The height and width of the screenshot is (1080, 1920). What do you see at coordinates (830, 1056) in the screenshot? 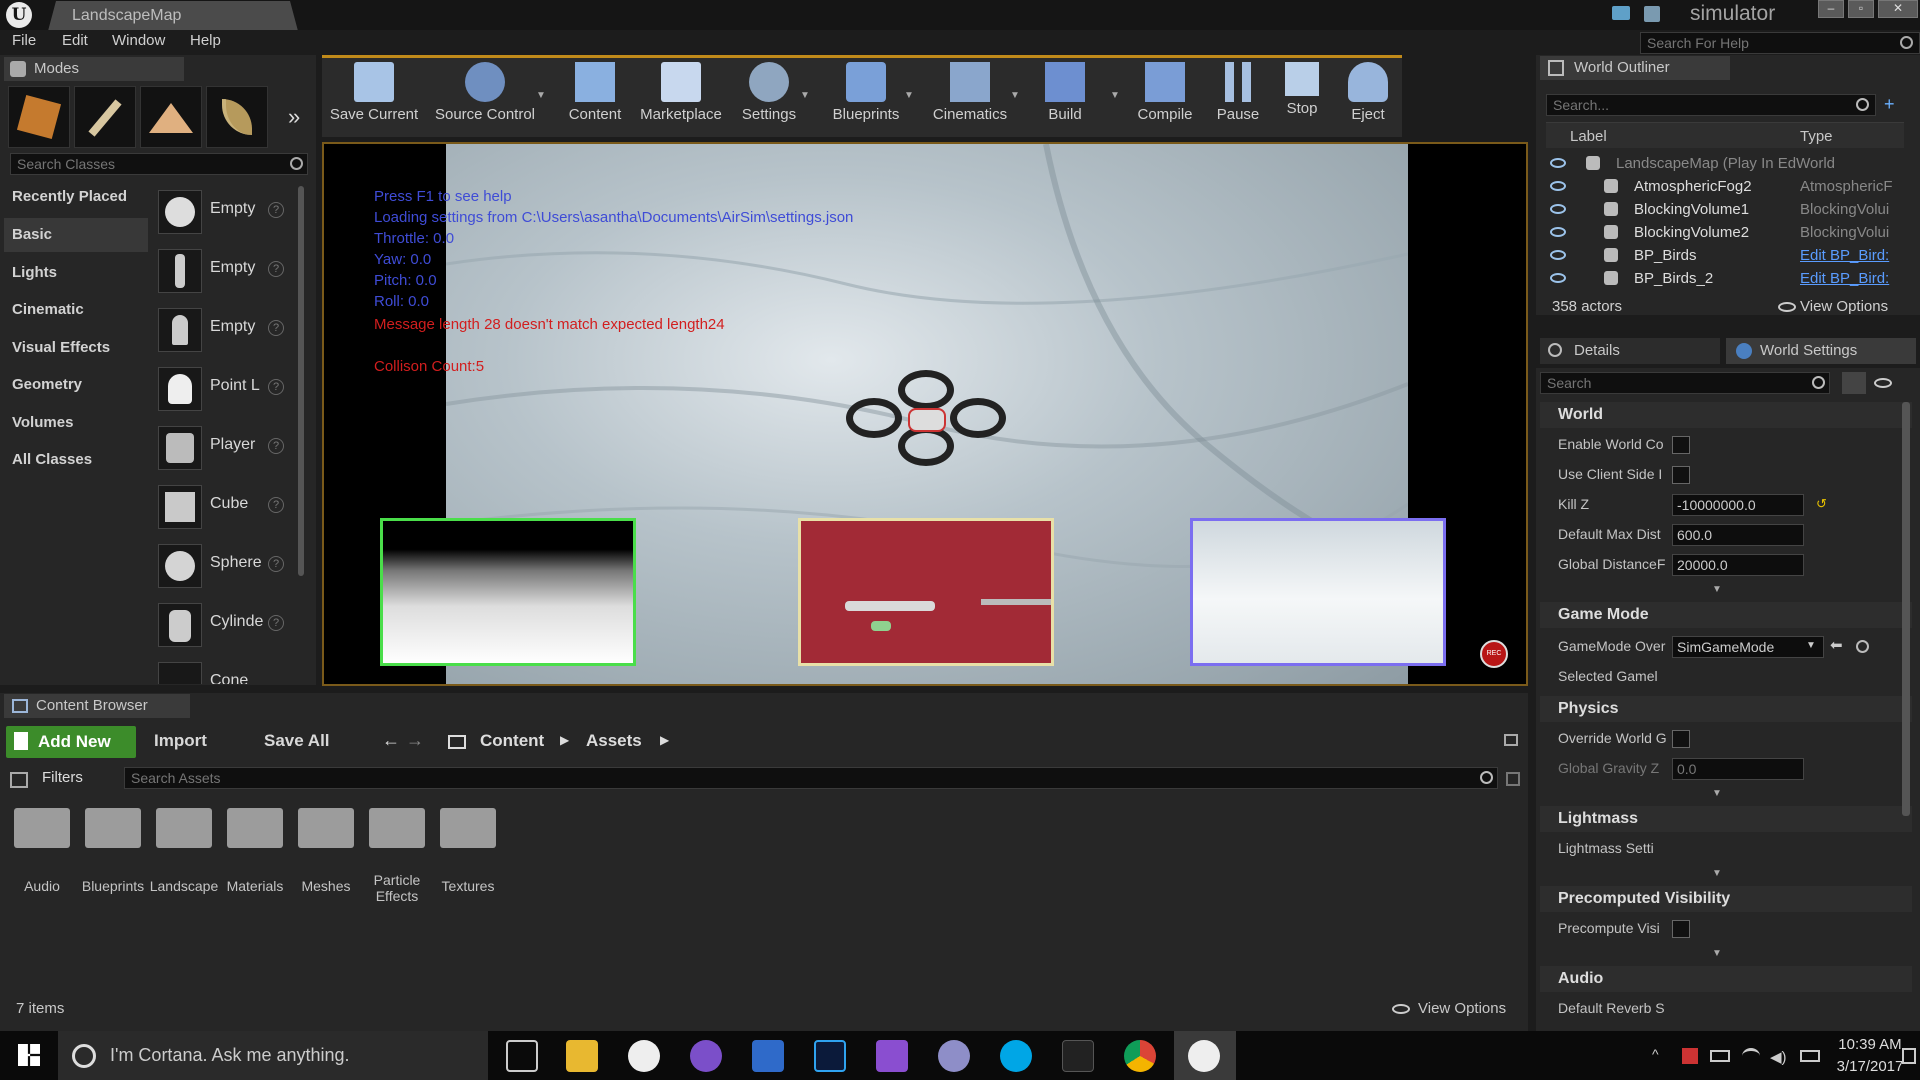
I see `photoshop-icon` at bounding box center [830, 1056].